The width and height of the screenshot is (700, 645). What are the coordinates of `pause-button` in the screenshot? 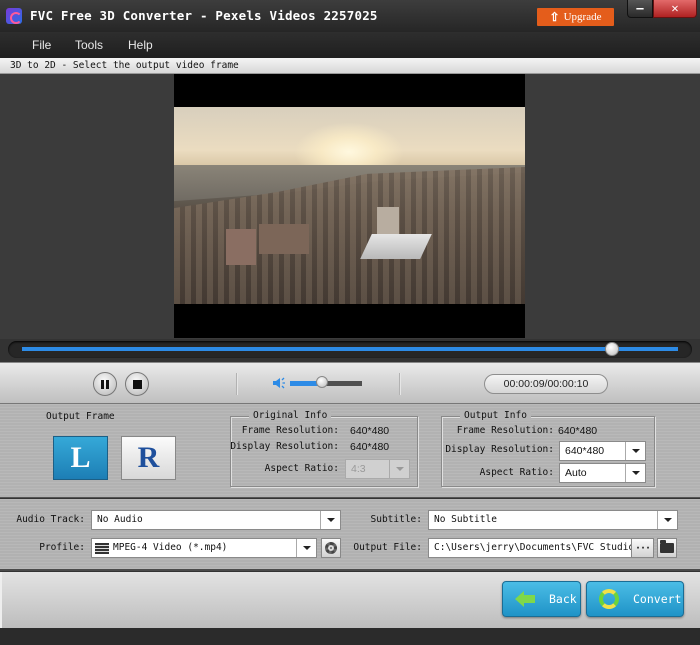 It's located at (105, 384).